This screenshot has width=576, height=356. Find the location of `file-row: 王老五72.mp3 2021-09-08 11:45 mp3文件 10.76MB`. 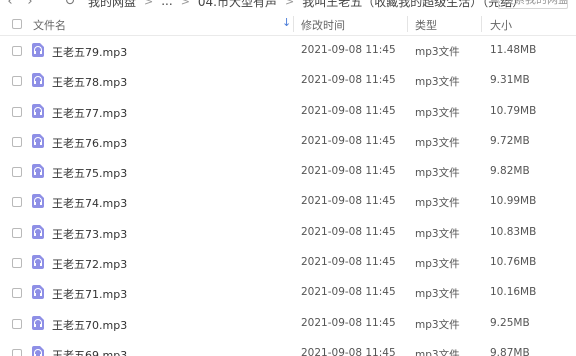

file-row: 王老五72.mp3 2021-09-08 11:45 mp3文件 10.76MB is located at coordinates (288, 263).